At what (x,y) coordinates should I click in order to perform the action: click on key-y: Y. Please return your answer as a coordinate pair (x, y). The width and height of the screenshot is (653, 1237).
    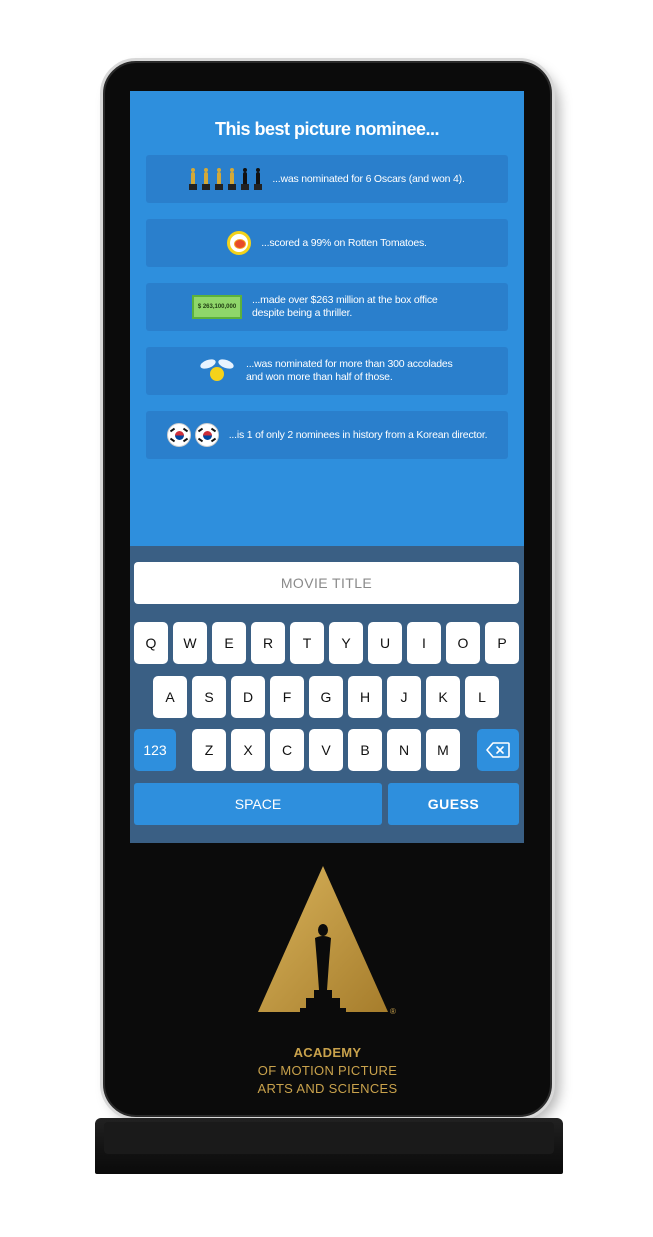
    Looking at the image, I should click on (346, 643).